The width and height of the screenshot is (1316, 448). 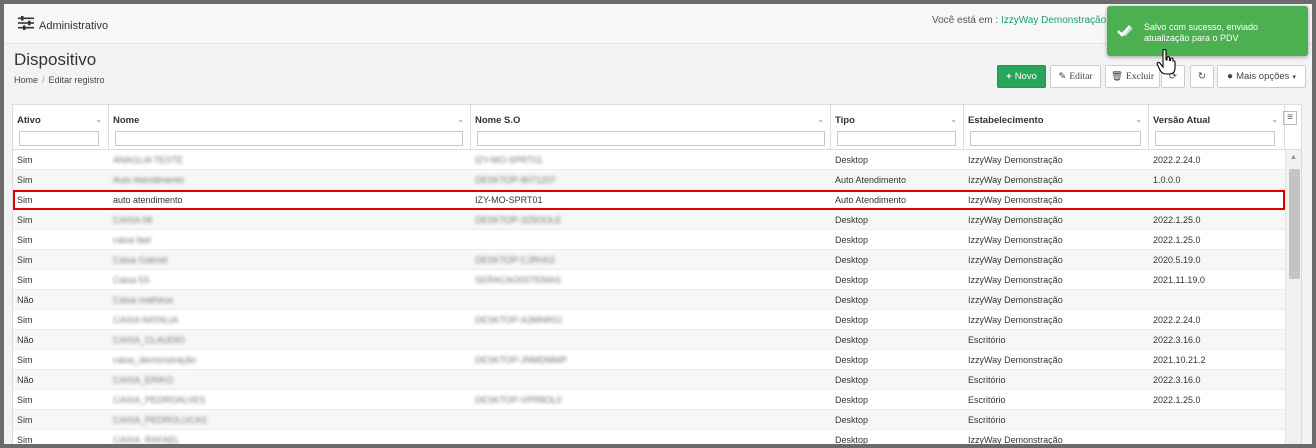 I want to click on filter-input-ativo, so click(x=59, y=138).